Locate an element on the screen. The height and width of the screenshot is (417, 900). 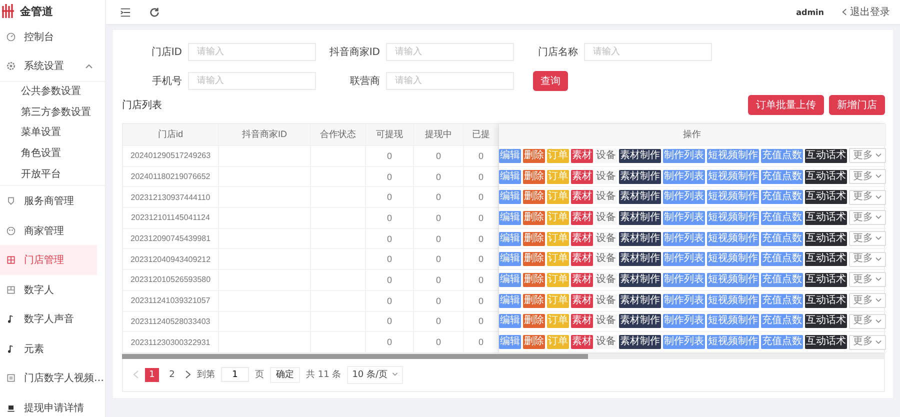
sidebar-item: 门店管理 is located at coordinates (48, 260).